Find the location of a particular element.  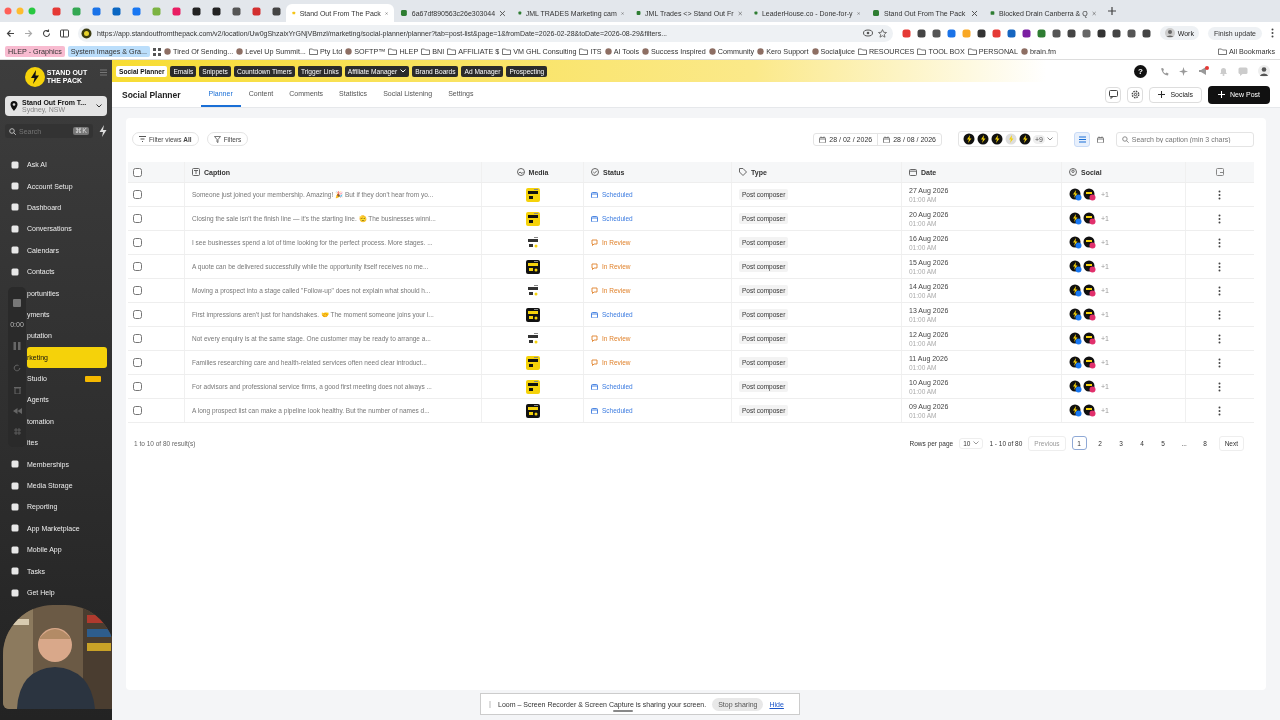

gear-icon is located at coordinates (1135, 94).